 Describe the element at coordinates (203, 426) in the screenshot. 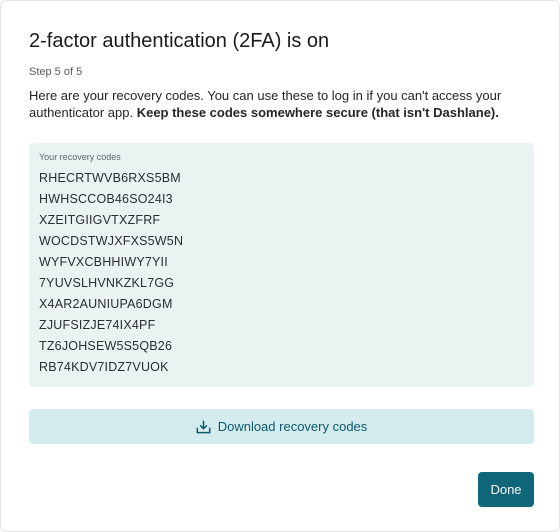

I see `download-tray-icon` at that location.